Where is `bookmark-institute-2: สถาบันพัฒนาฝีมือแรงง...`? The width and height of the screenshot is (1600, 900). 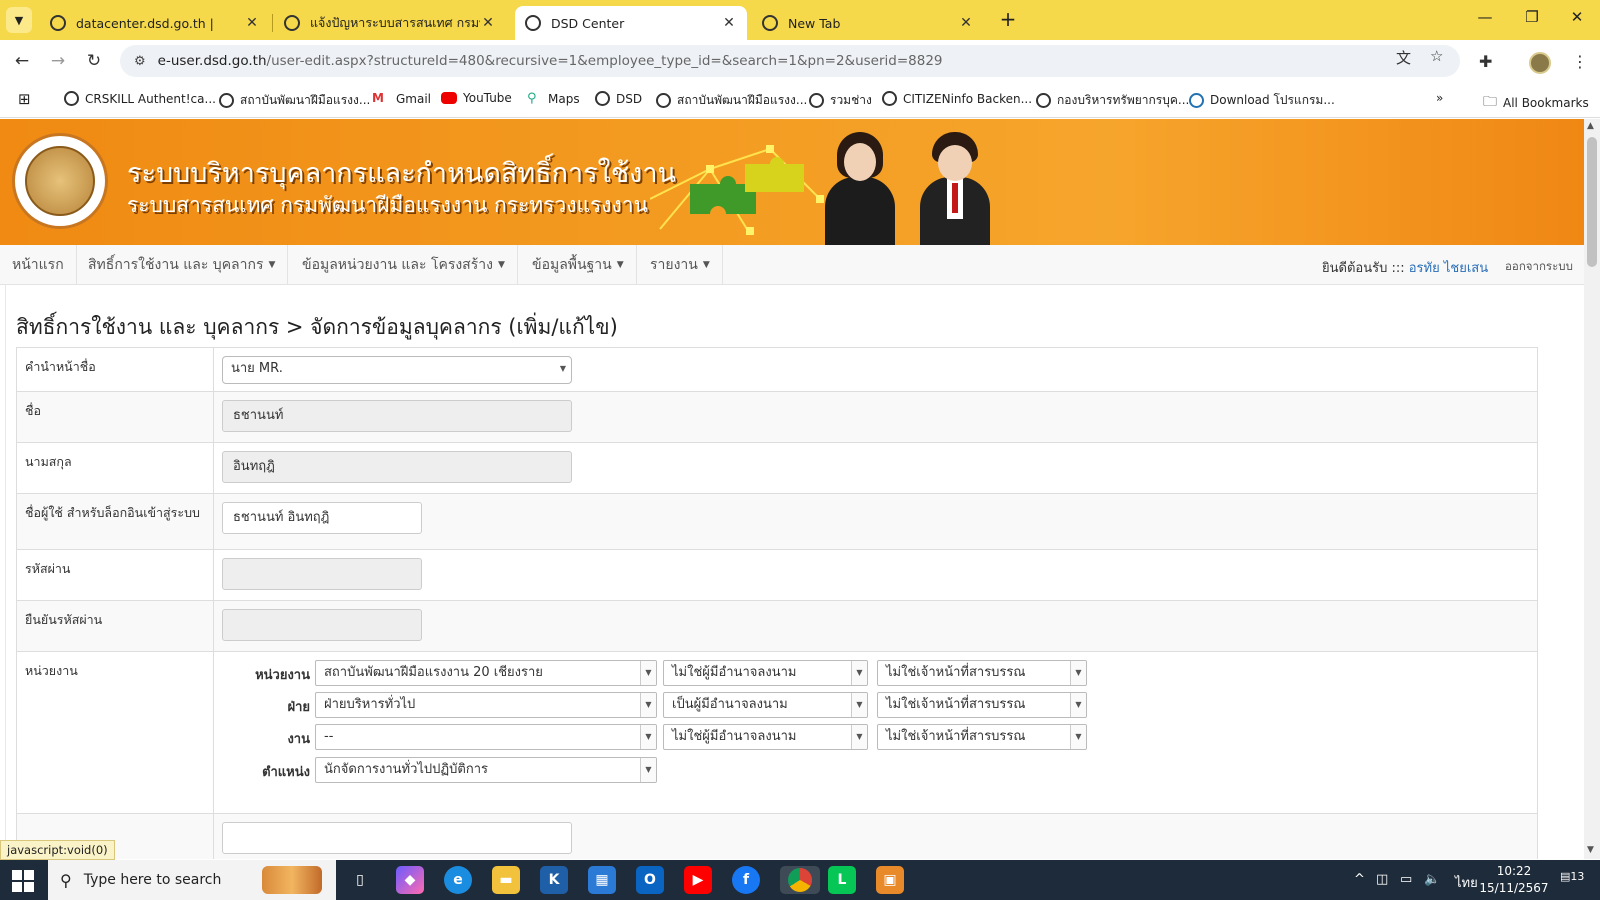 bookmark-institute-2: สถาบันพัฒนาฝีมือแรงง... is located at coordinates (731, 100).